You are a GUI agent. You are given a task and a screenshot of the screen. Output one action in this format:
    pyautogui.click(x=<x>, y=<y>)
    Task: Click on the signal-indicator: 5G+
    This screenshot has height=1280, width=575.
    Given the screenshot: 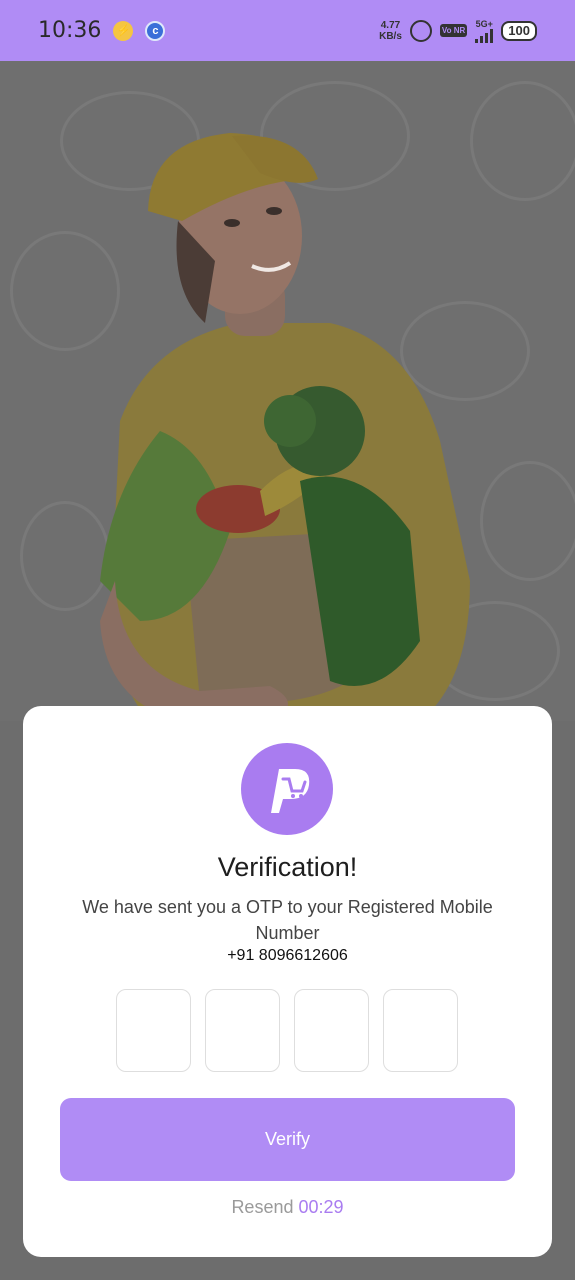 What is the action you would take?
    pyautogui.click(x=484, y=30)
    